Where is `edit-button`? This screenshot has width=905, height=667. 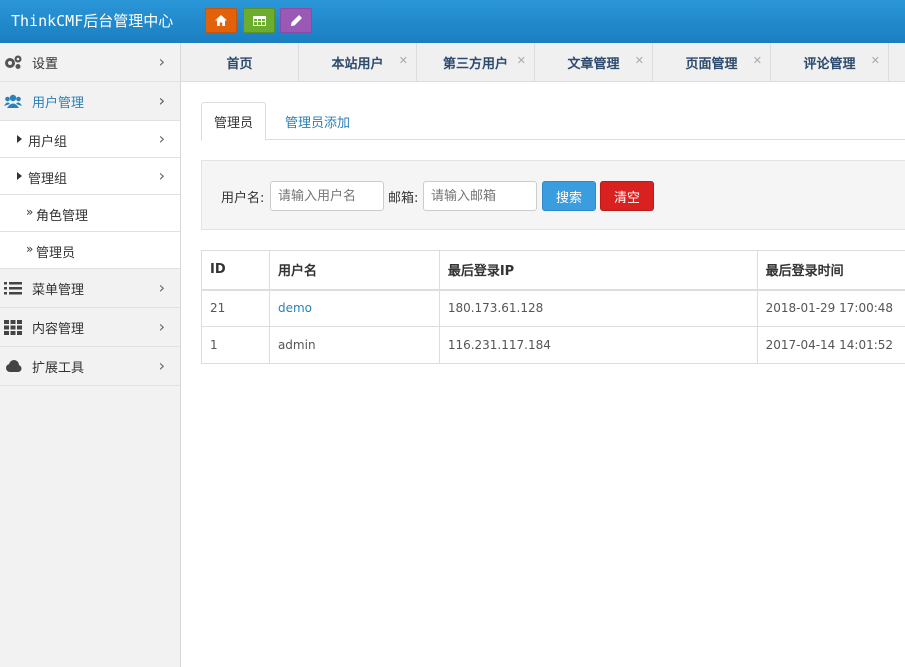
edit-button is located at coordinates (296, 20).